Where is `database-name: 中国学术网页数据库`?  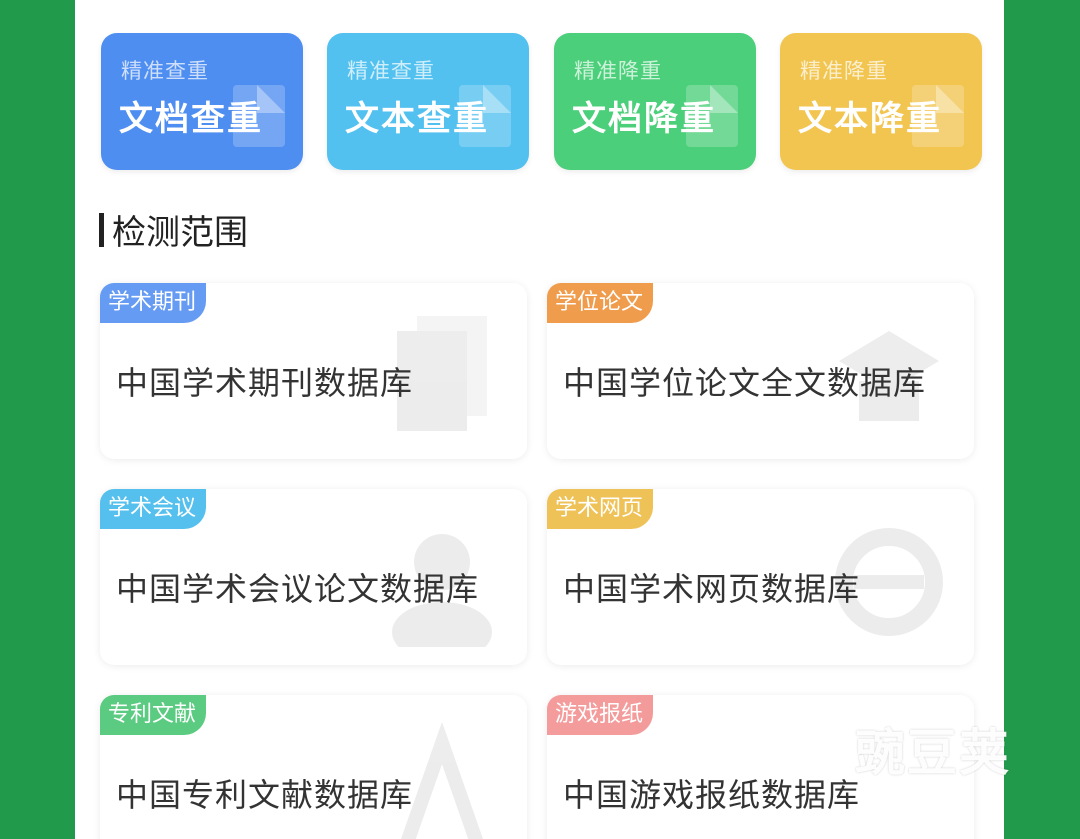
database-name: 中国学术网页数据库 is located at coordinates (712, 589).